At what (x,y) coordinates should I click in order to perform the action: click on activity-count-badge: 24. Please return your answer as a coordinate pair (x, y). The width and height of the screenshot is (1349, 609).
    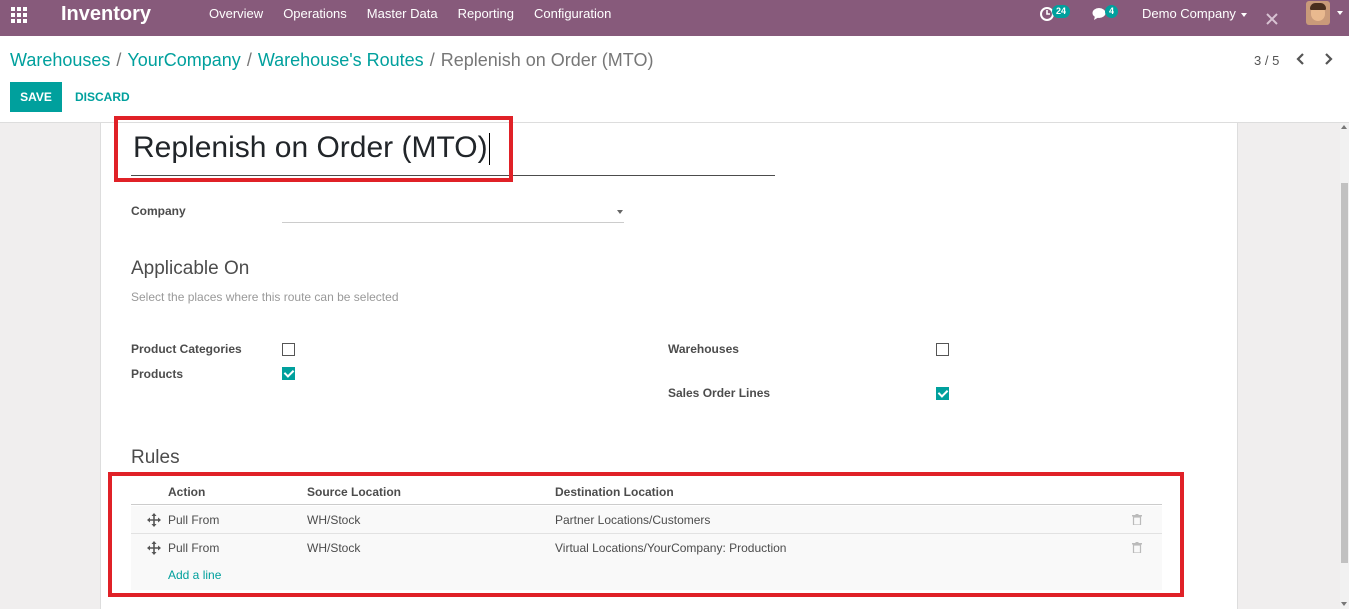
    Looking at the image, I should click on (1061, 11).